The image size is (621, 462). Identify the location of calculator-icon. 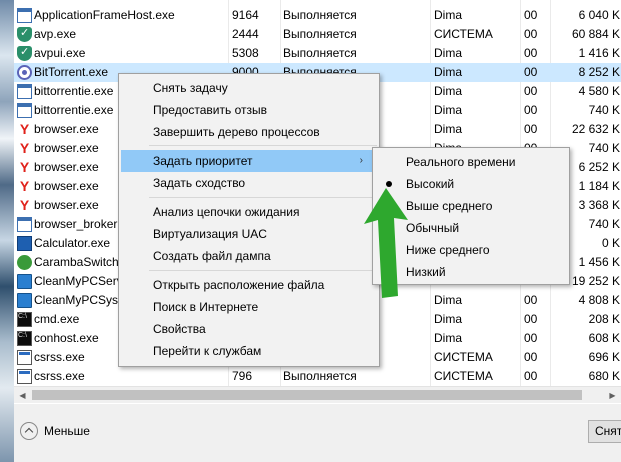
(24, 243).